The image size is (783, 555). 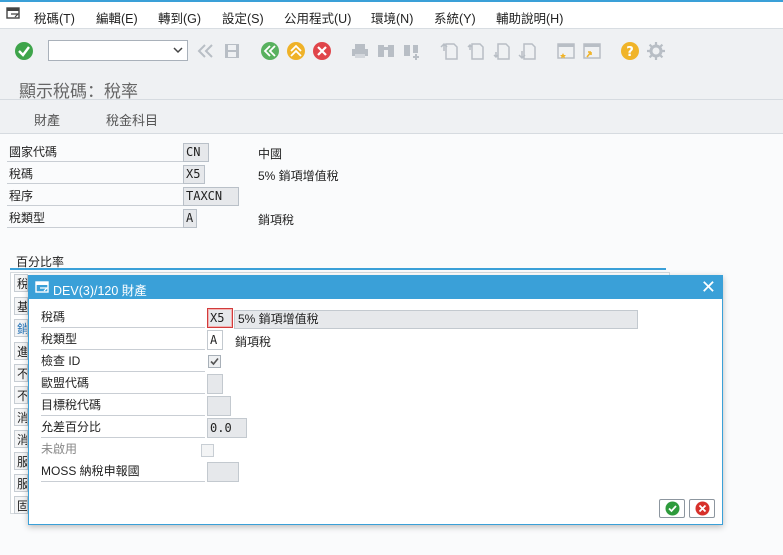 I want to click on next-page-icon, so click(x=502, y=51).